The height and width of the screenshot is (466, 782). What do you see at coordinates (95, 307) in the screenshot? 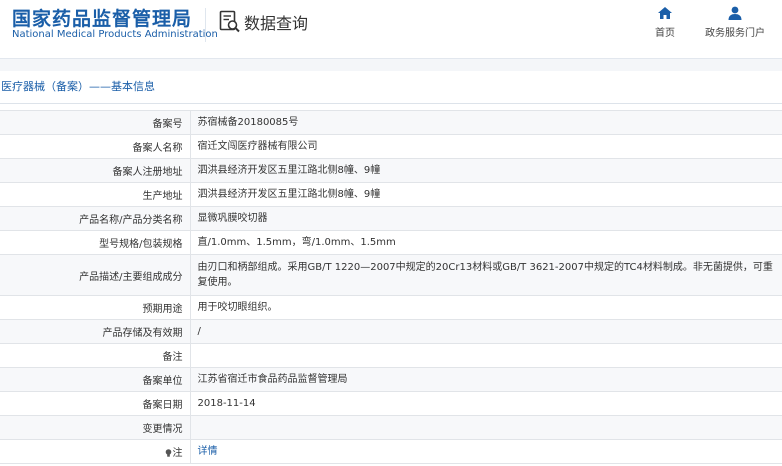
I see `field-label: 预期用途` at bounding box center [95, 307].